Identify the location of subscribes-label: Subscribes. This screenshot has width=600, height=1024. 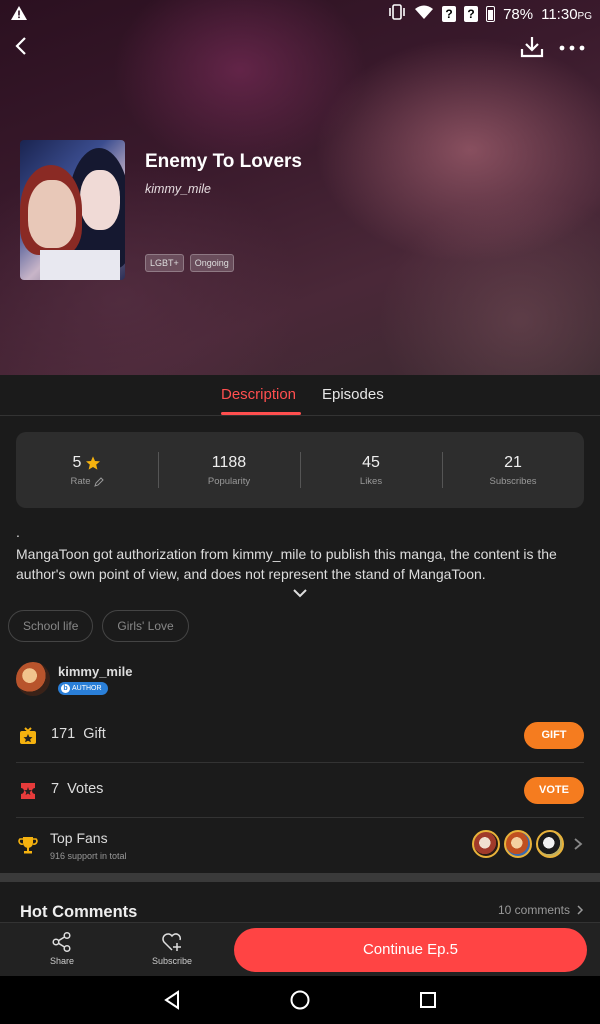
(513, 481).